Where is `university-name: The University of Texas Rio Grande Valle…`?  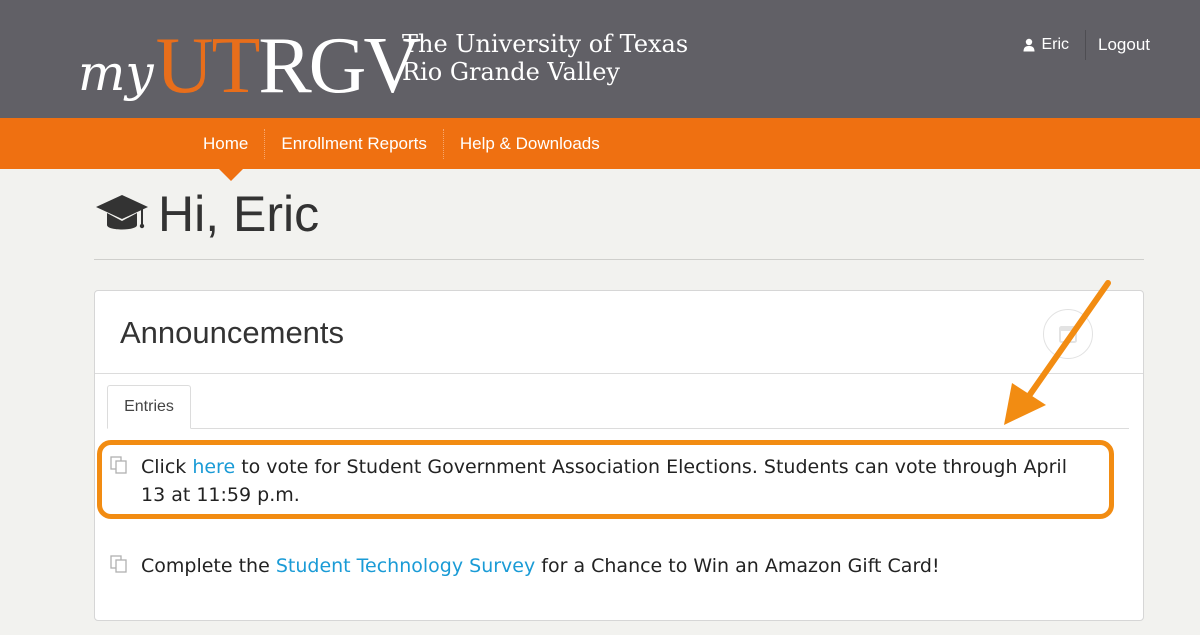 university-name: The University of Texas Rio Grande Valle… is located at coordinates (545, 58).